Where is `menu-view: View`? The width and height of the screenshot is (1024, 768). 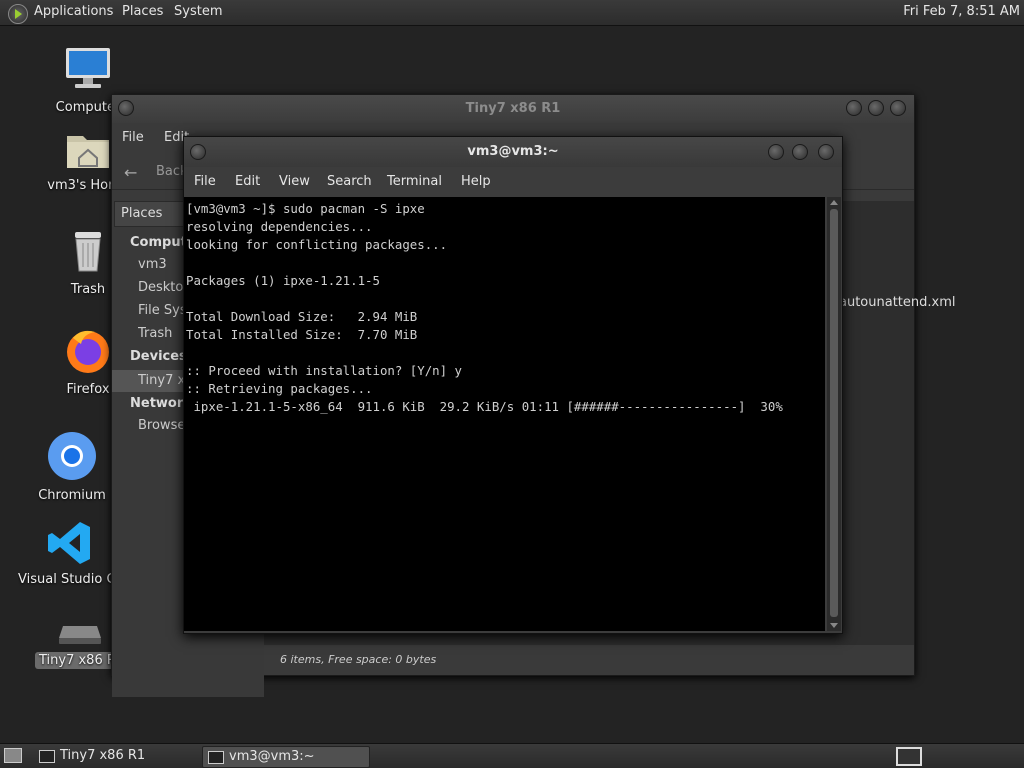
menu-view: View is located at coordinates (294, 181).